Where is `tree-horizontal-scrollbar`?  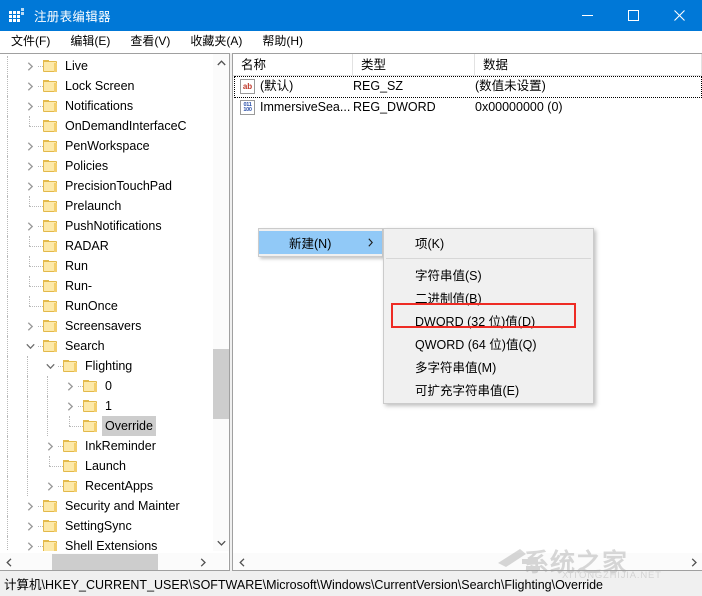 tree-horizontal-scrollbar is located at coordinates (114, 561).